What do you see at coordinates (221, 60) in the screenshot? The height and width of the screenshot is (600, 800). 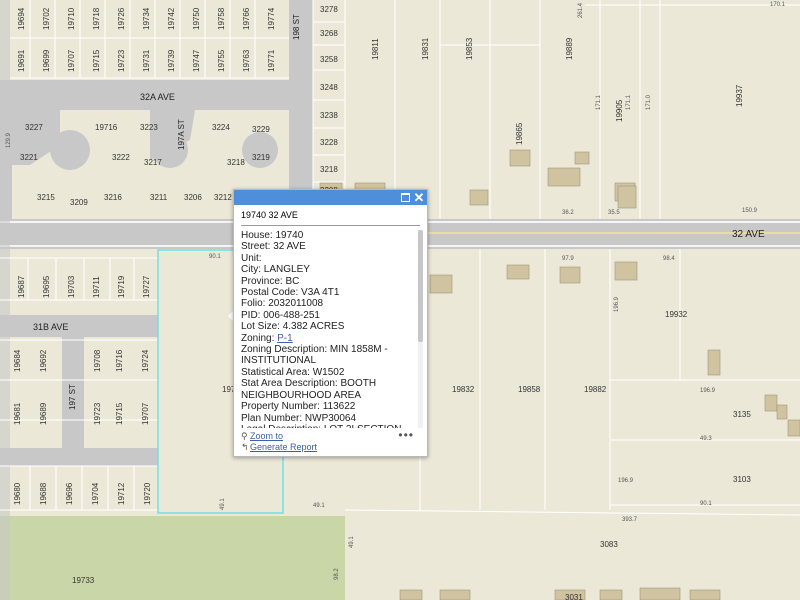 I see `parcel-label: 19755` at bounding box center [221, 60].